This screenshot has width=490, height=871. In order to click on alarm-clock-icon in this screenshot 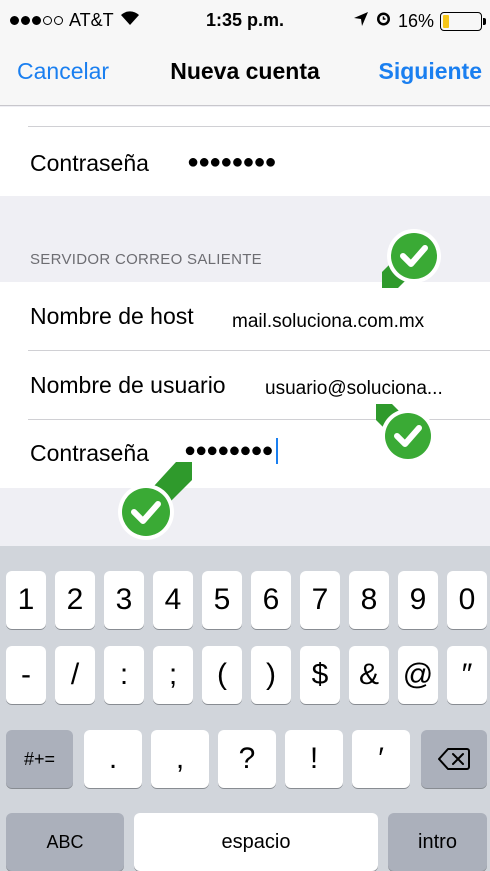, I will do `click(383, 21)`.